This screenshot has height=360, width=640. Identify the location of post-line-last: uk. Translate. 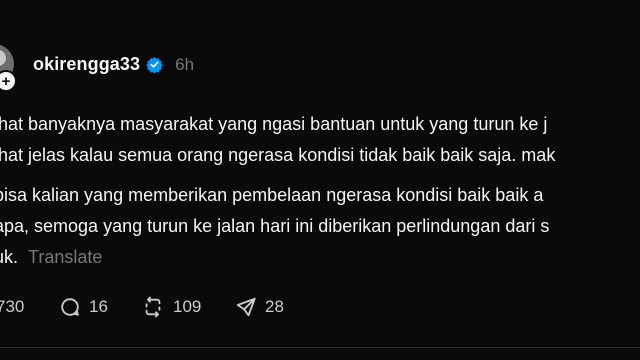
(320, 257).